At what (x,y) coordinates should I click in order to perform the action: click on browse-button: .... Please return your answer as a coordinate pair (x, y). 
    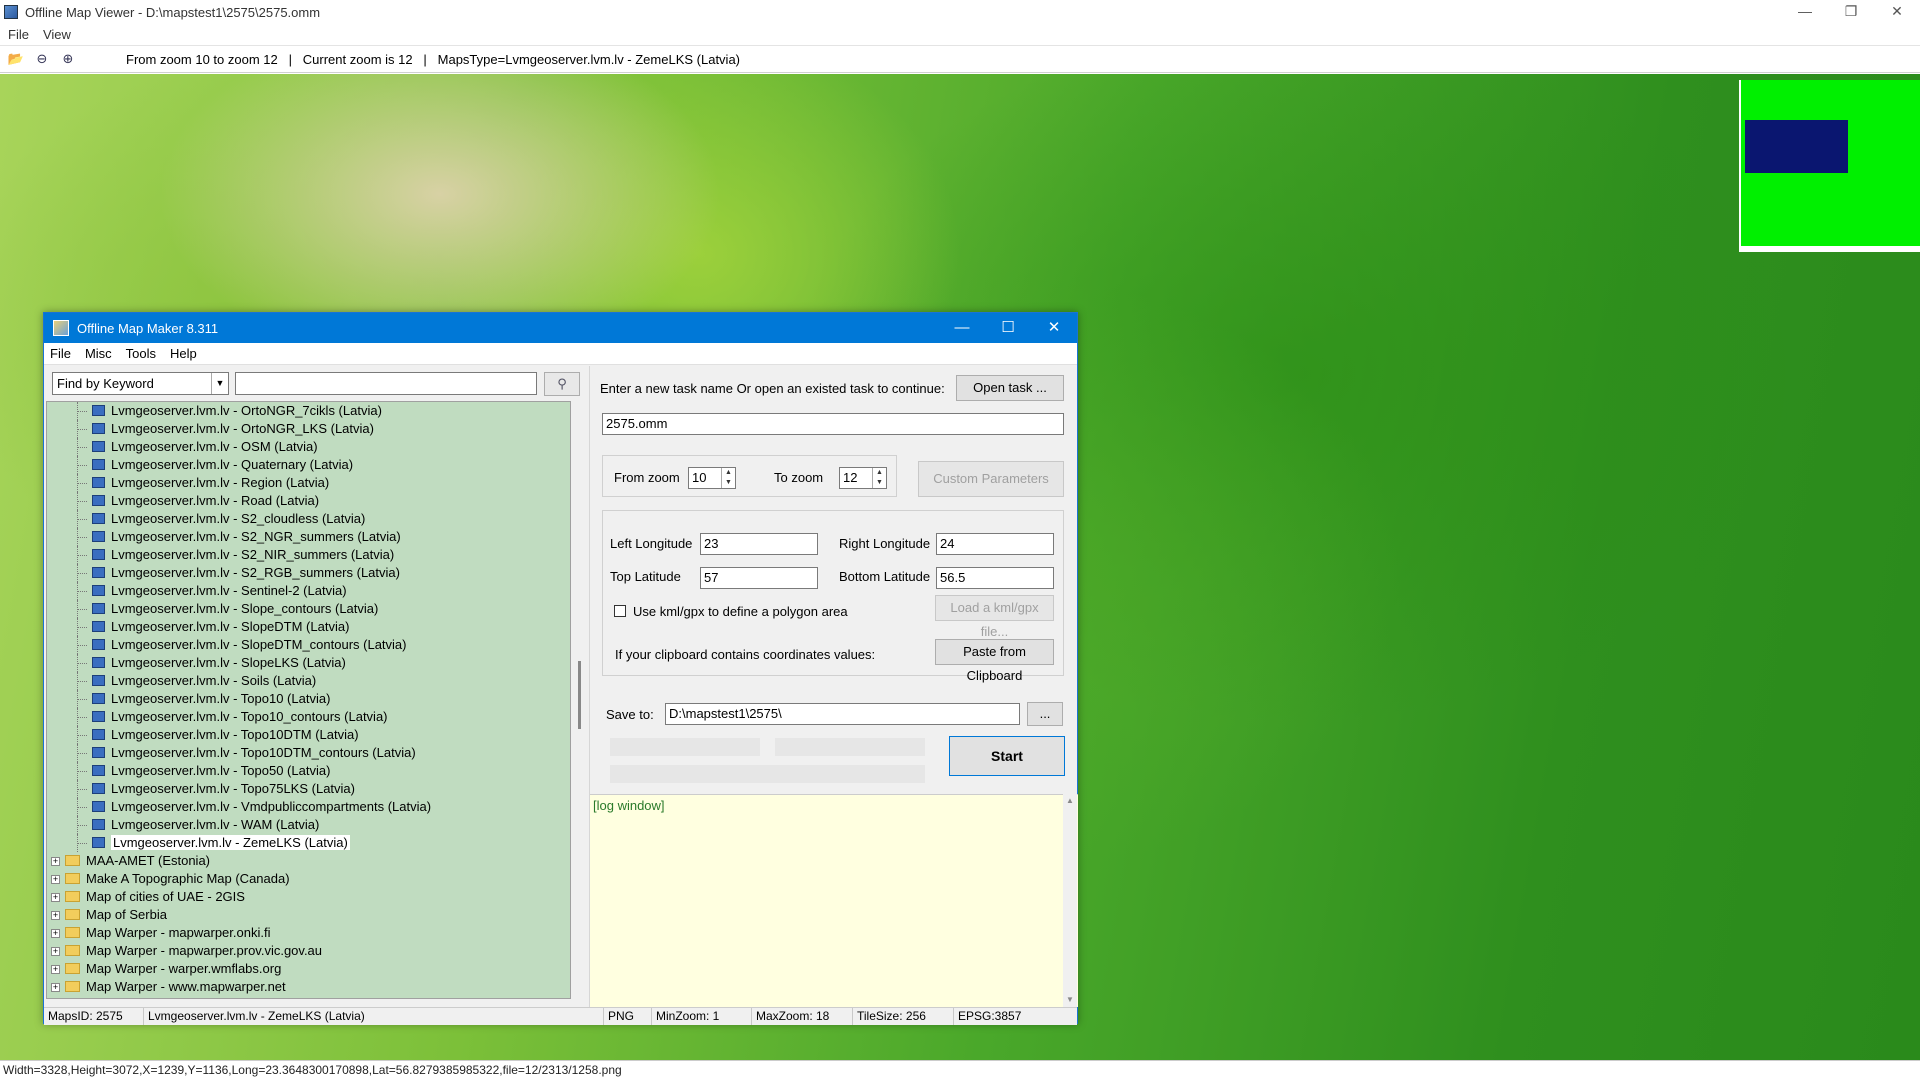
    Looking at the image, I should click on (1045, 714).